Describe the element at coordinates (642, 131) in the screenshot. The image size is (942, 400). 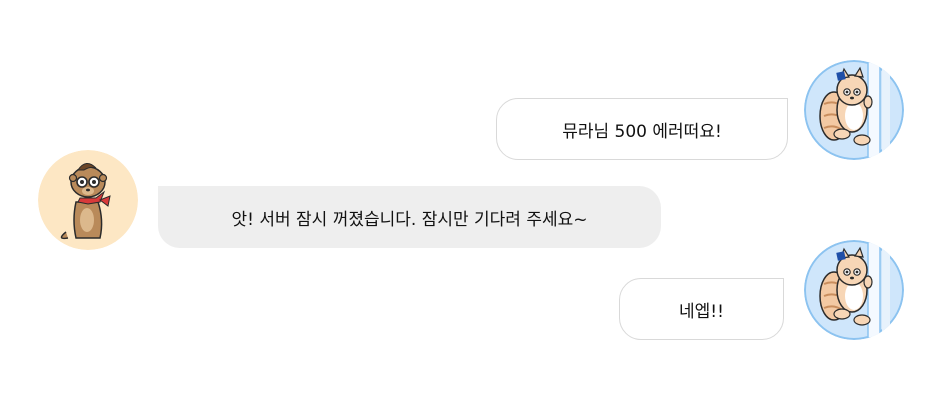
I see `message-text: 뮤라님 500 에러떠요!` at that location.